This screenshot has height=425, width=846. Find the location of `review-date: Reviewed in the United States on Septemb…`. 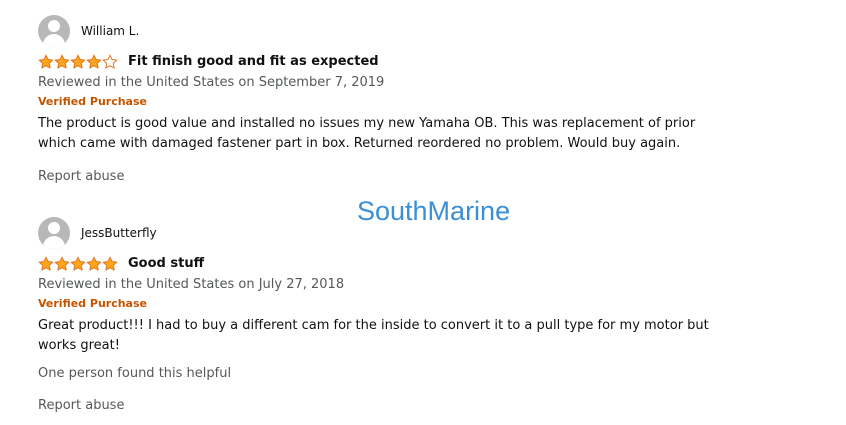

review-date: Reviewed in the United States on Septemb… is located at coordinates (211, 82).